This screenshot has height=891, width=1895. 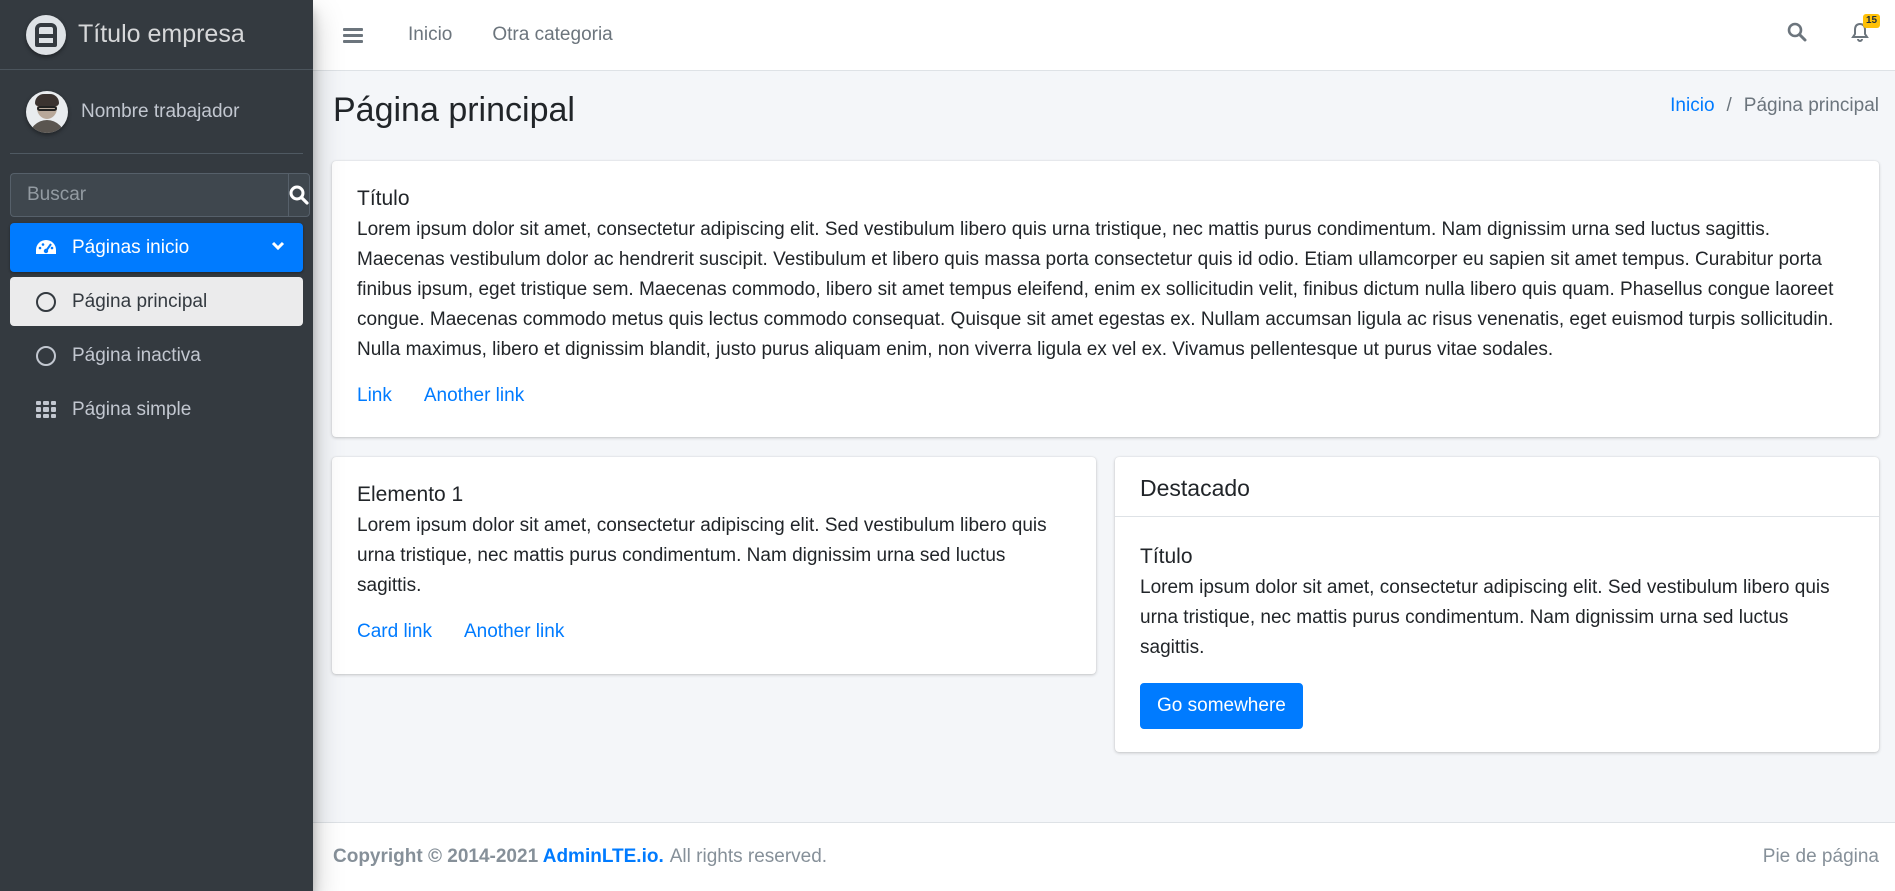 I want to click on sidebar-item-pagina-simple: Página simple, so click(x=156, y=409).